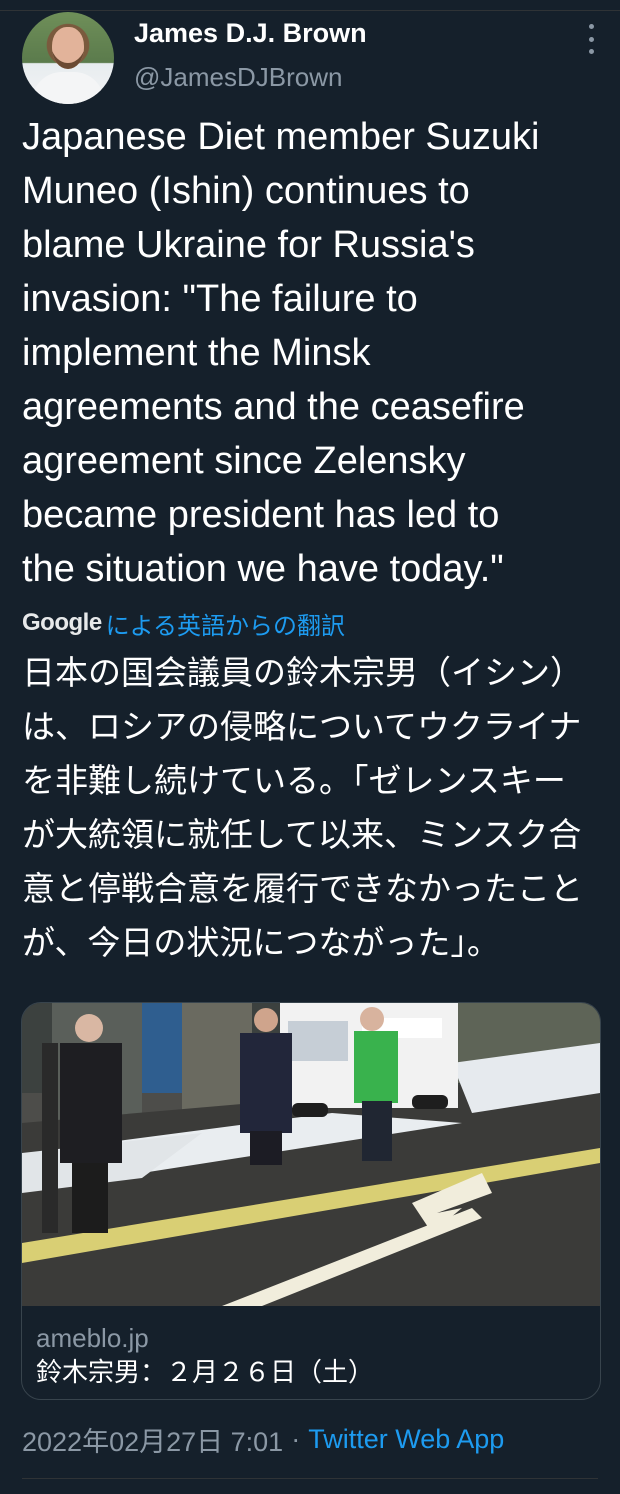  What do you see at coordinates (238, 77) in the screenshot?
I see `author-handle: @JamesDJBrown` at bounding box center [238, 77].